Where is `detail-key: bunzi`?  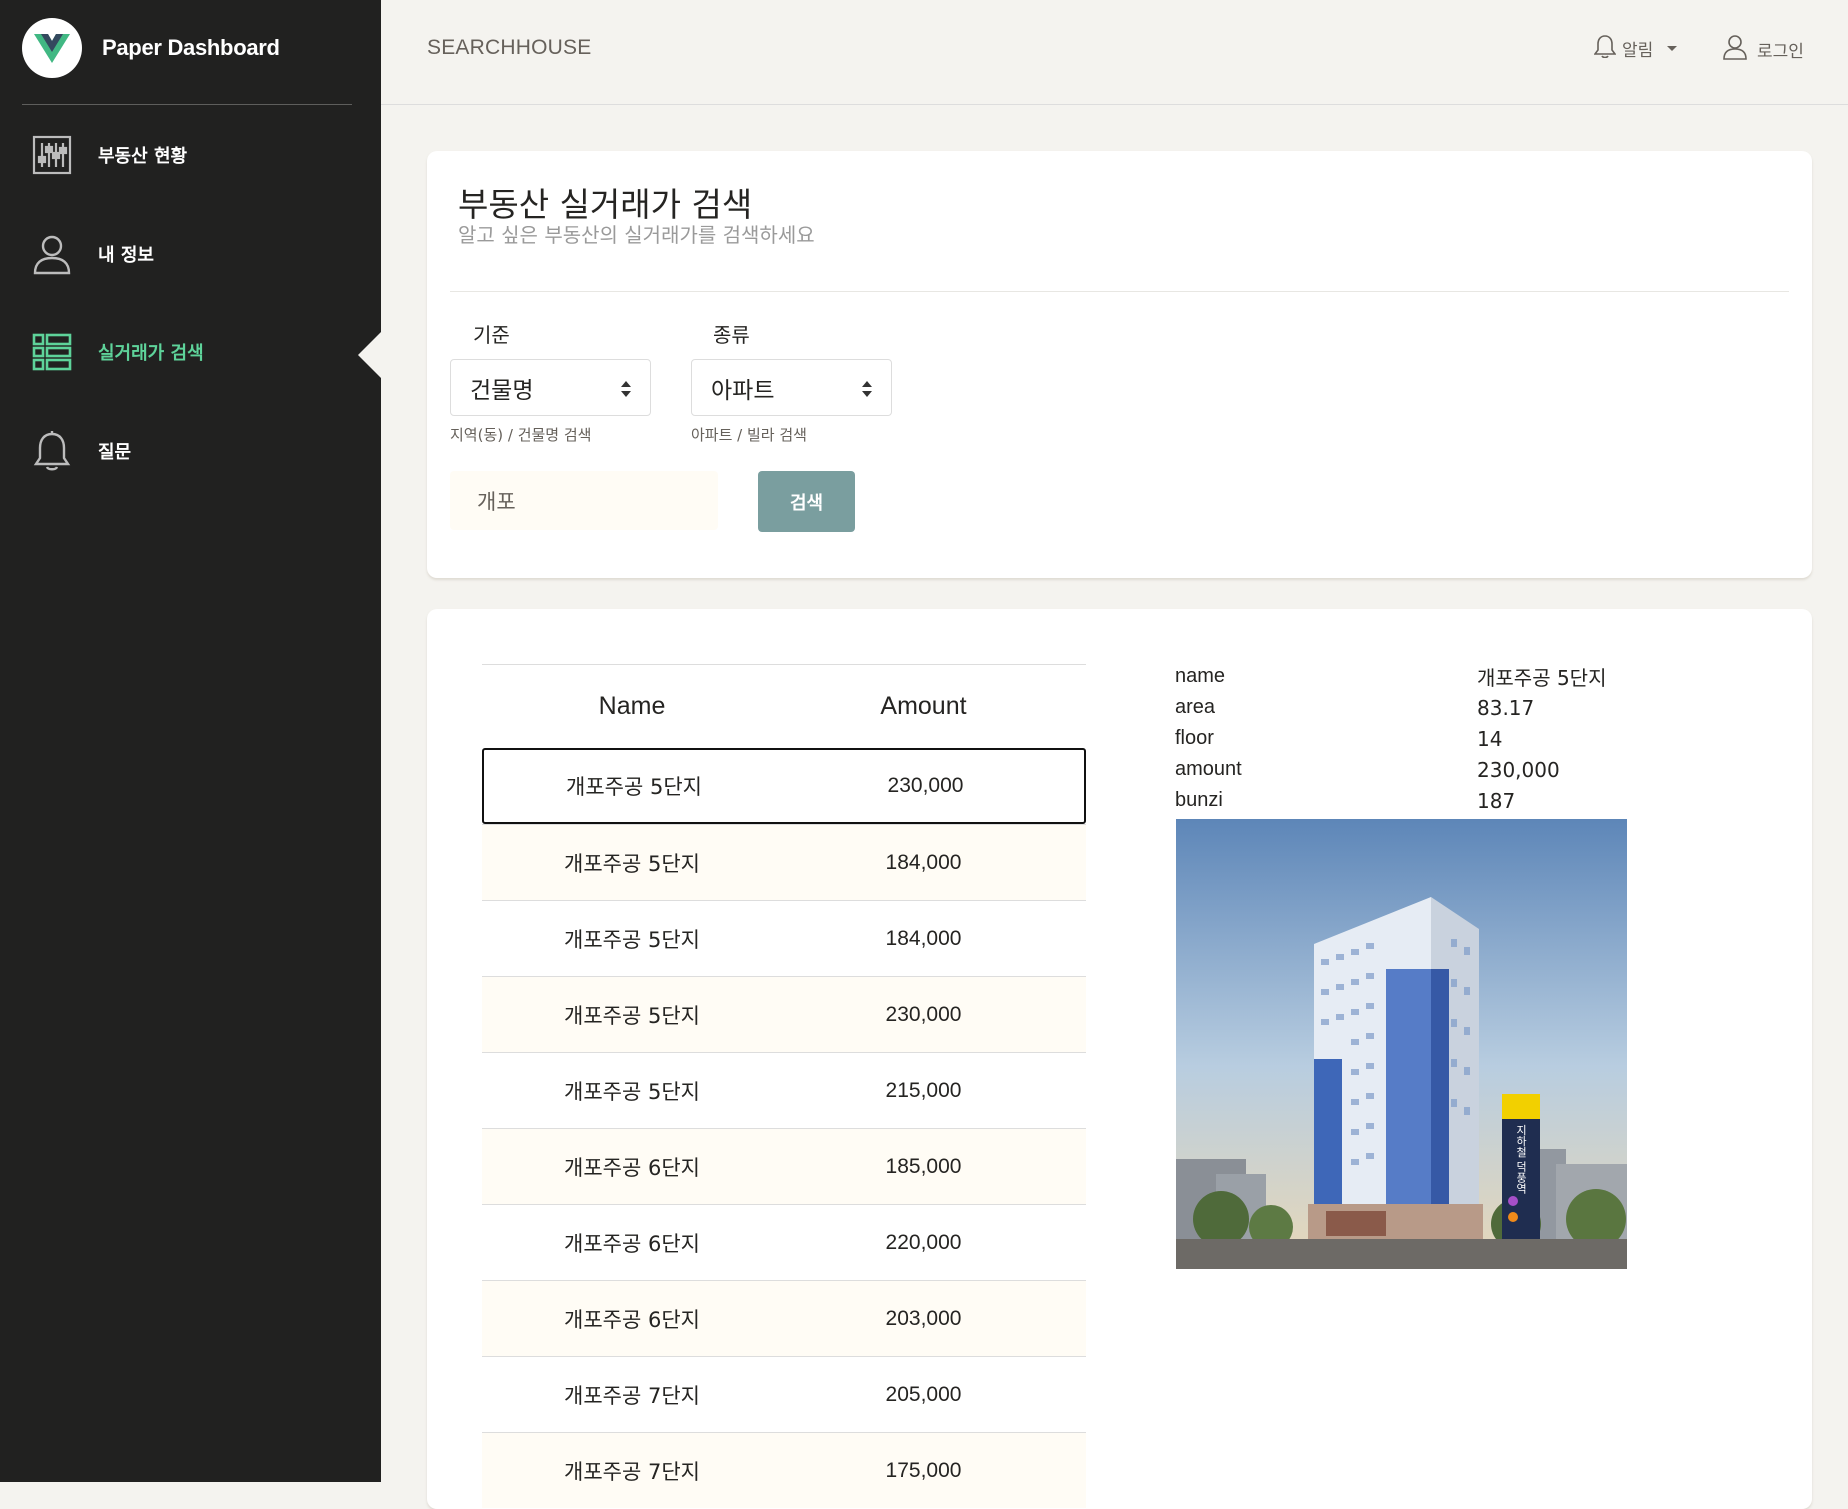
detail-key: bunzi is located at coordinates (1199, 800).